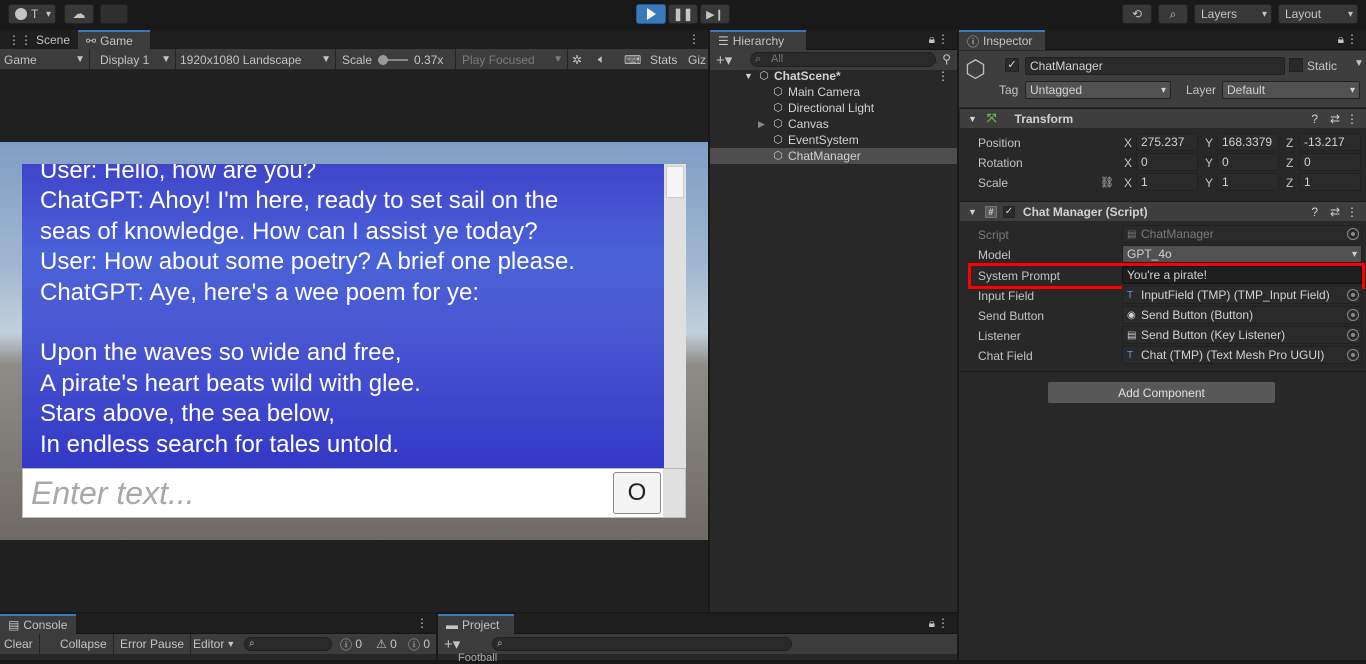 This screenshot has height=664, width=1366. I want to click on layers-dropdown: Layers, so click(1233, 14).